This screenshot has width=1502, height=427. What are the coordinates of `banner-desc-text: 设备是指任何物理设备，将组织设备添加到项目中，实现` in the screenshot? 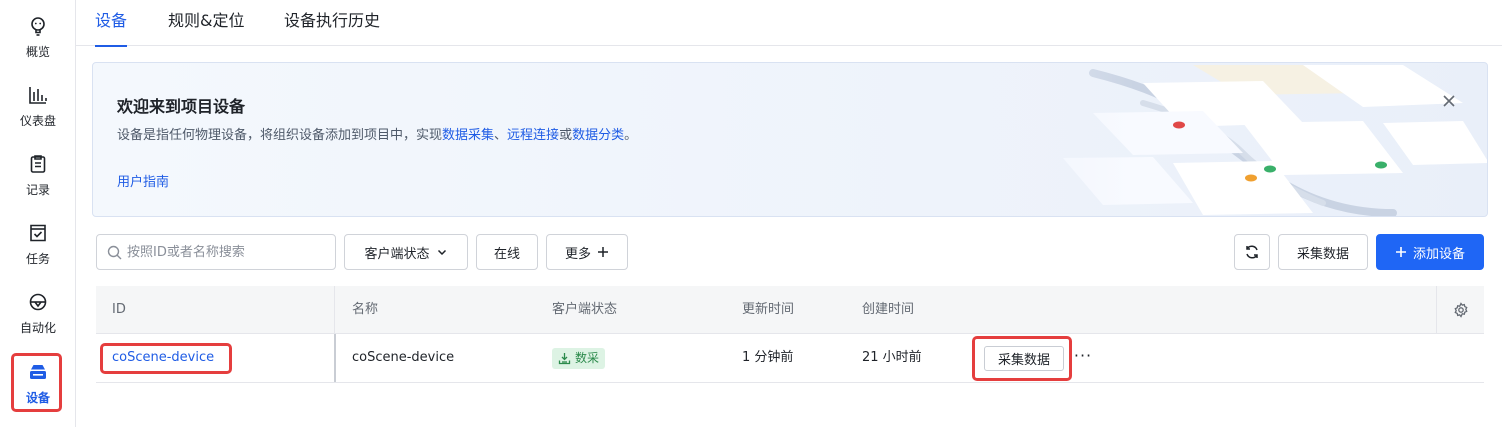 It's located at (280, 135).